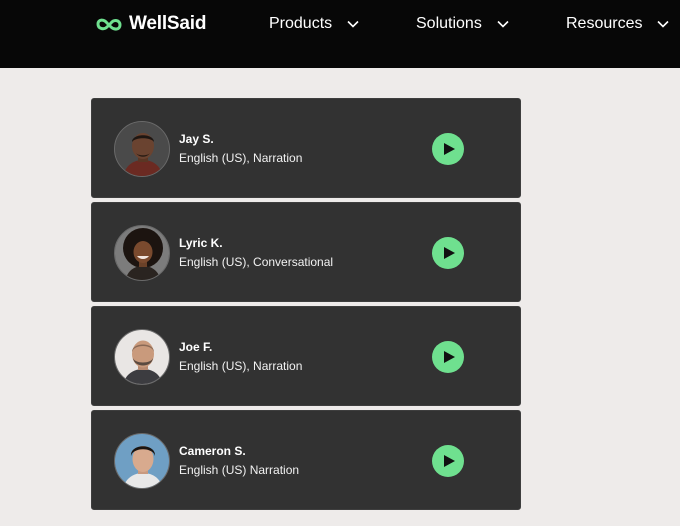 This screenshot has width=680, height=526. I want to click on nav-solutions-label: Solutions, so click(449, 23).